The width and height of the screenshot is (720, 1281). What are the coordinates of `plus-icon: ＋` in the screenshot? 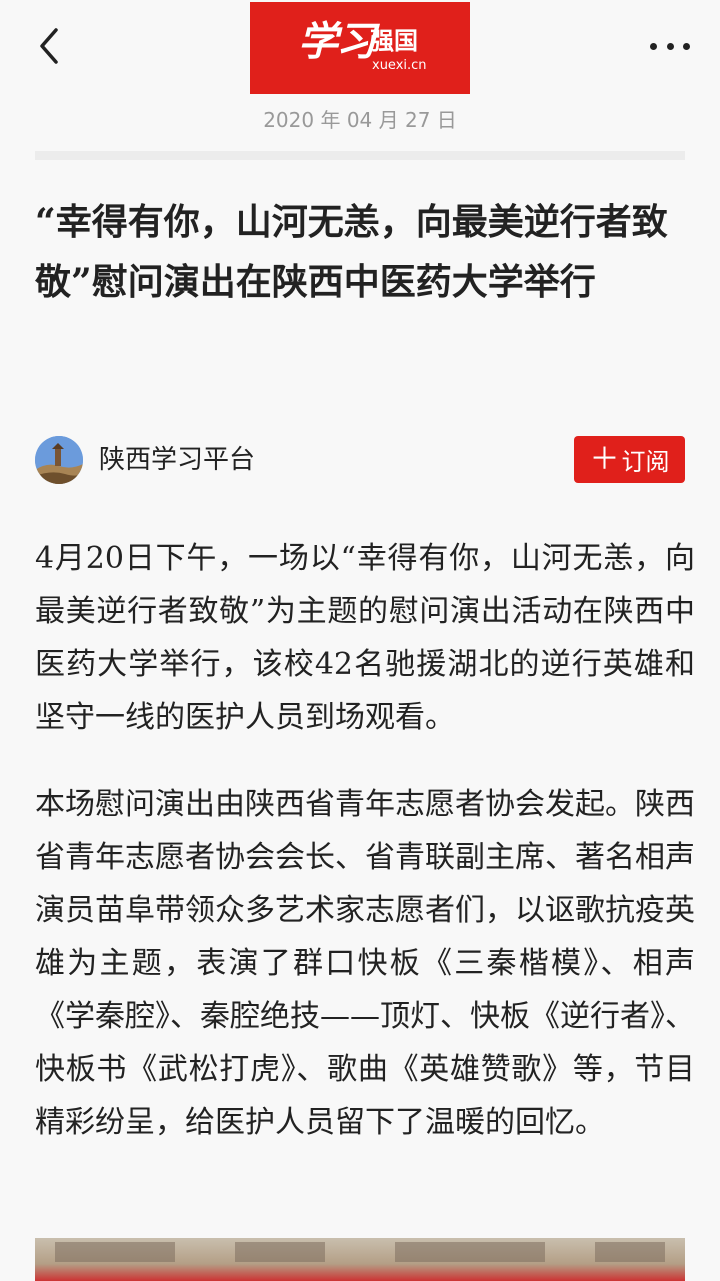 It's located at (604, 459).